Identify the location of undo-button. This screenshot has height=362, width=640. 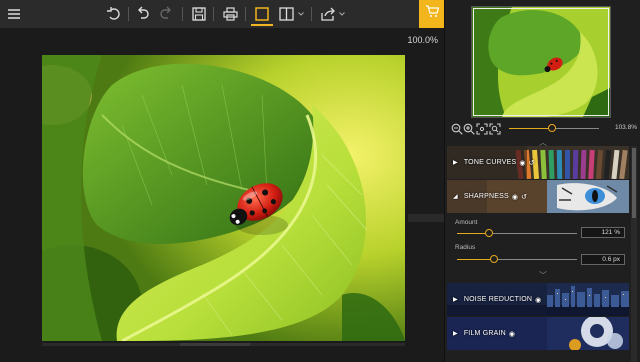
(143, 14).